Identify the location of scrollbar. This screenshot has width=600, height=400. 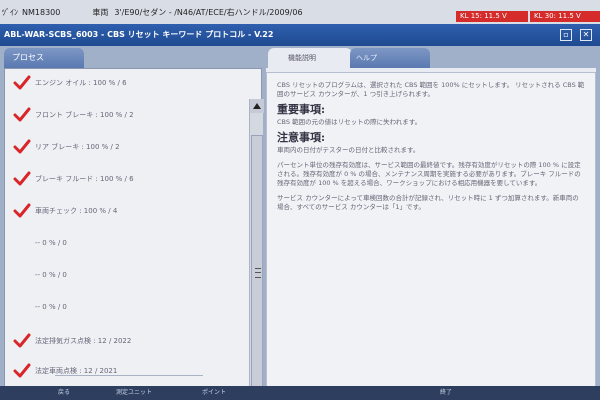
(256, 249).